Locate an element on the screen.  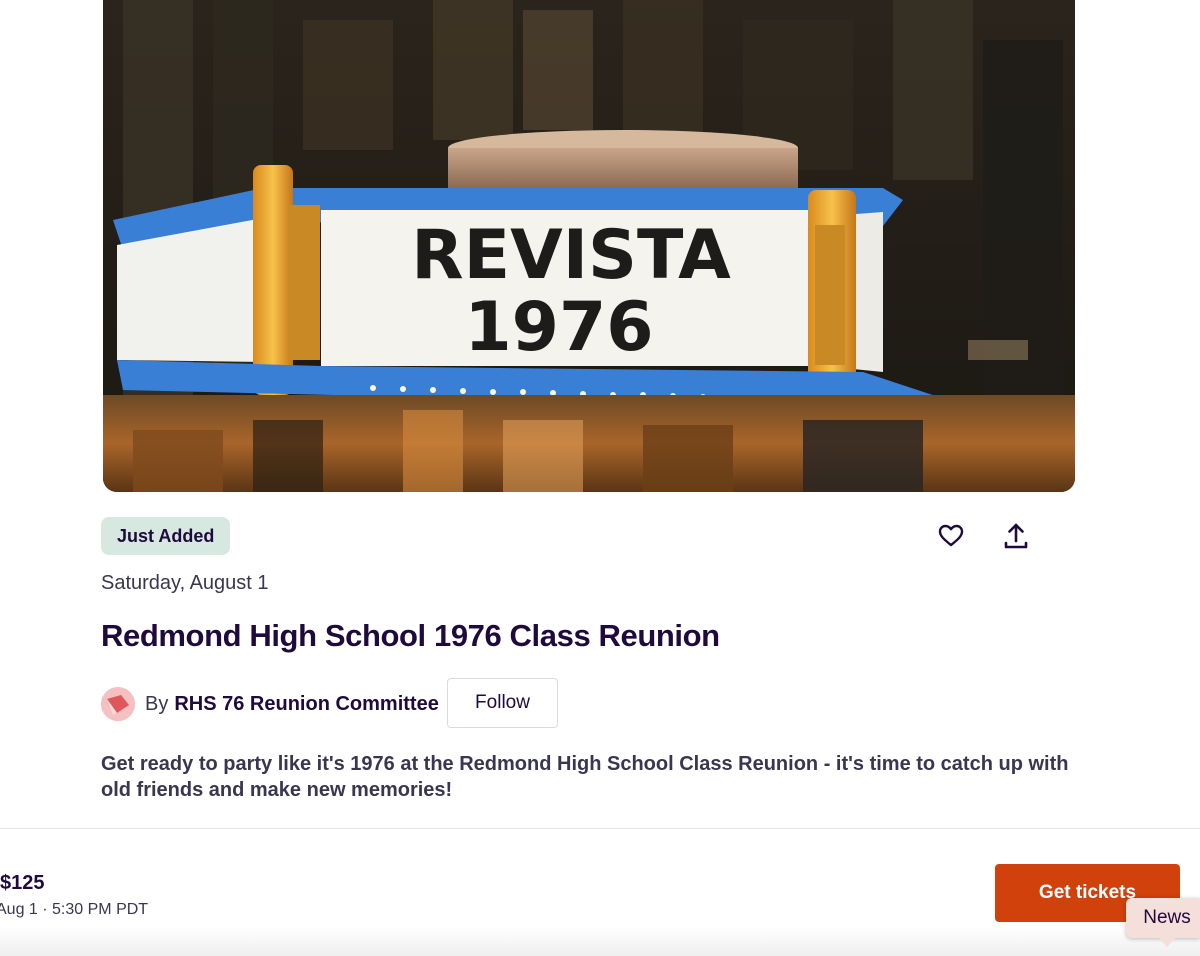
ticket-datetime: Aug 1 · 5:30 PM PDT is located at coordinates (74, 909).